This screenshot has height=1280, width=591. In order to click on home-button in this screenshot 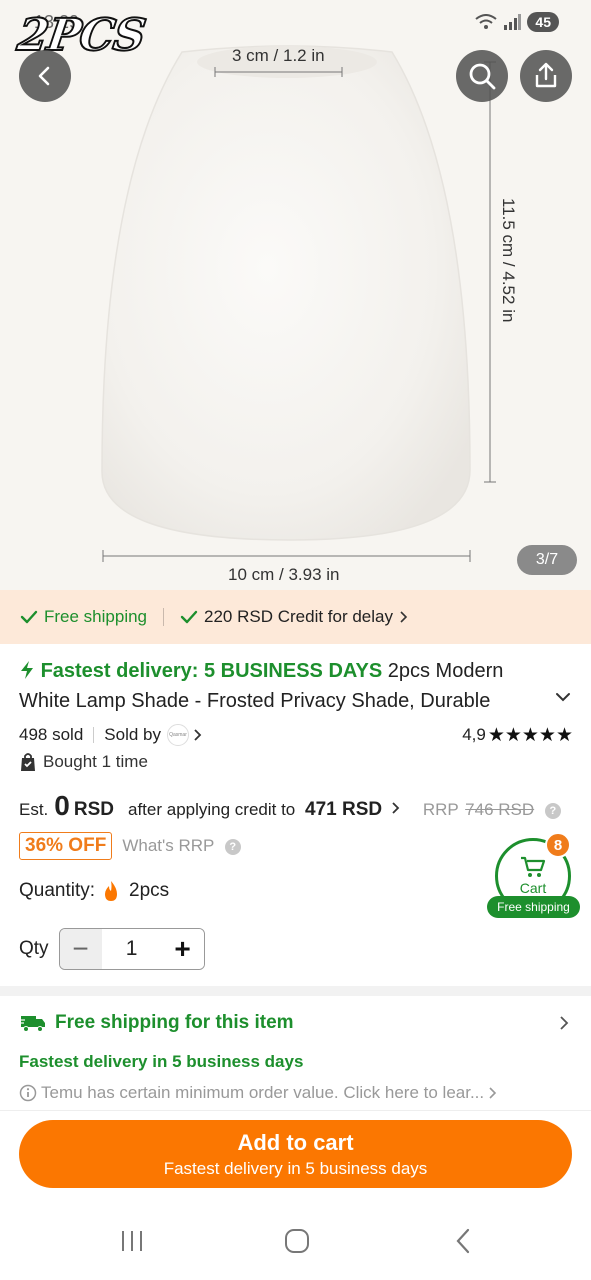, I will do `click(297, 1241)`.